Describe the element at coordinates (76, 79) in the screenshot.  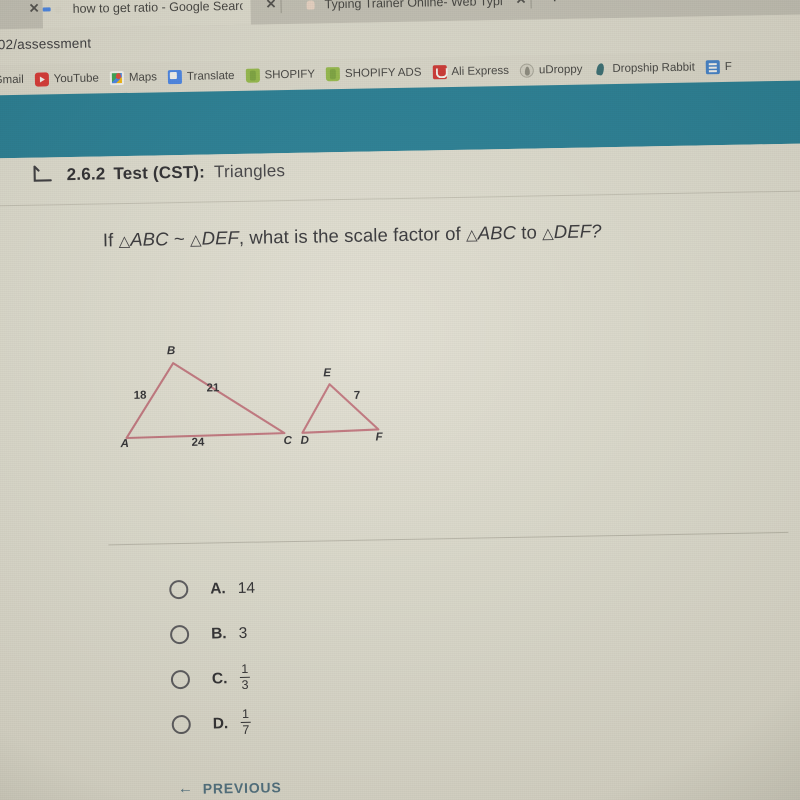
I see `bookmark-label: YouTube` at that location.